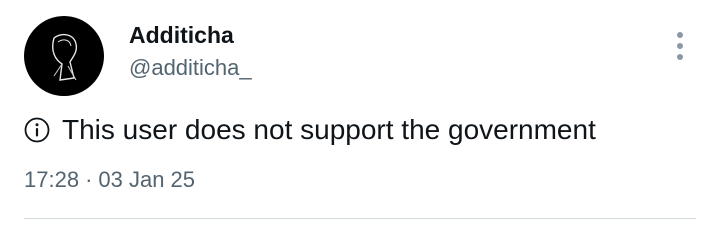  I want to click on avatar, so click(64, 56).